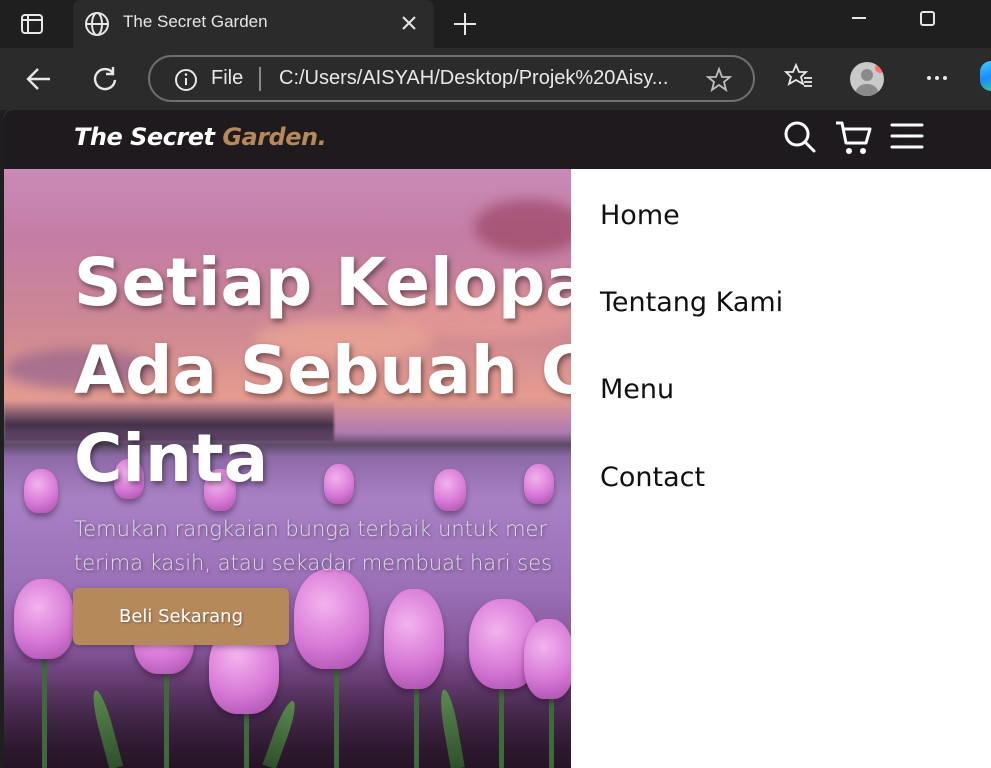 Image resolution: width=991 pixels, height=768 pixels. I want to click on hero-title-line: Setiap Kelopak, so click(322, 282).